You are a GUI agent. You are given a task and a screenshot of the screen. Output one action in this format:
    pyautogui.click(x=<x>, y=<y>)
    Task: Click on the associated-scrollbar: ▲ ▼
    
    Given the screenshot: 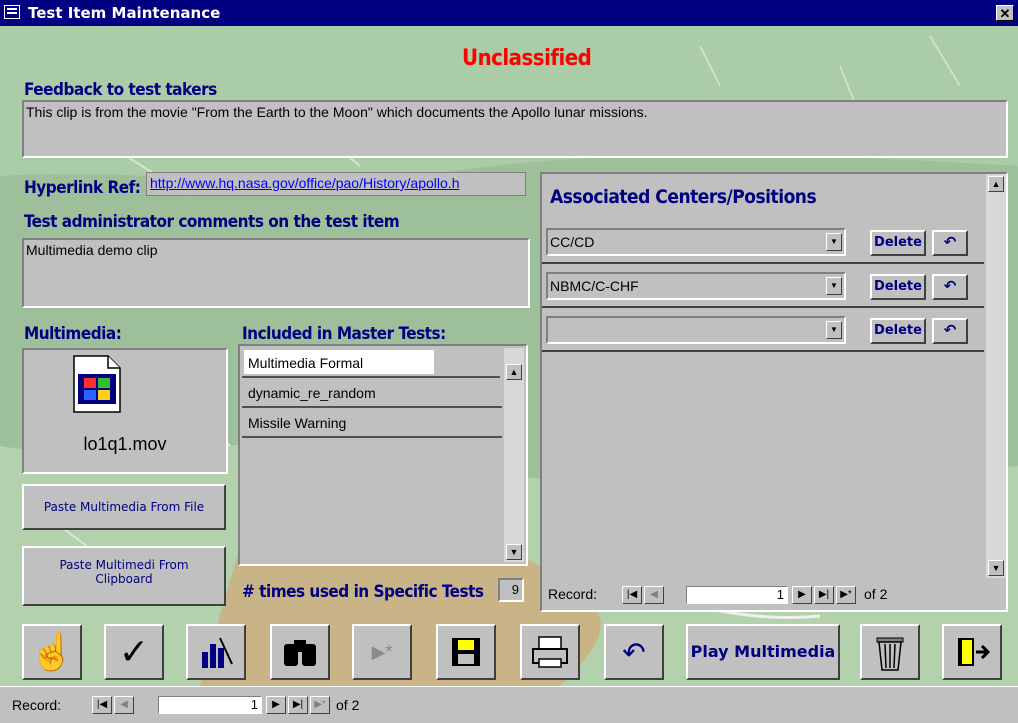 What is the action you would take?
    pyautogui.click(x=996, y=376)
    